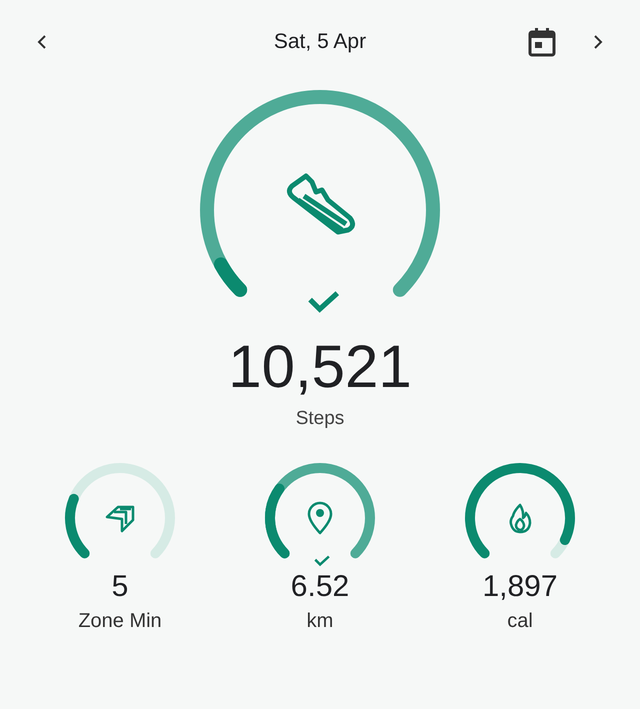 This screenshot has height=709, width=640. Describe the element at coordinates (320, 621) in the screenshot. I see `metric-label: km` at that location.